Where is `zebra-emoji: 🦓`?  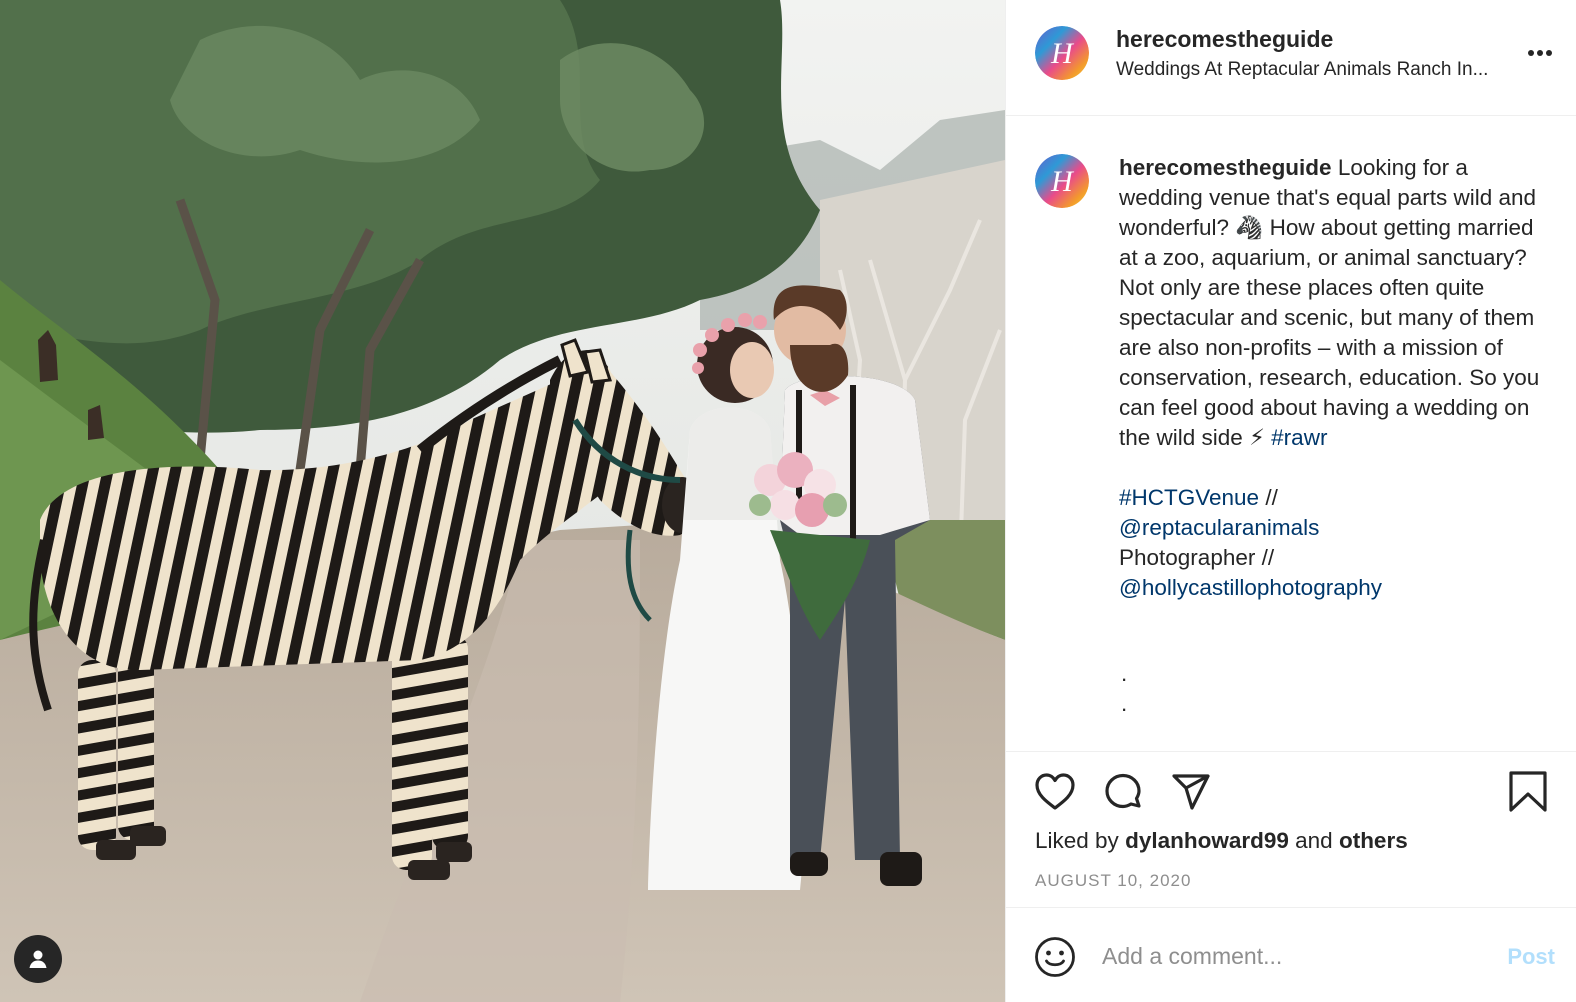
zebra-emoji: 🦓 is located at coordinates (1249, 227).